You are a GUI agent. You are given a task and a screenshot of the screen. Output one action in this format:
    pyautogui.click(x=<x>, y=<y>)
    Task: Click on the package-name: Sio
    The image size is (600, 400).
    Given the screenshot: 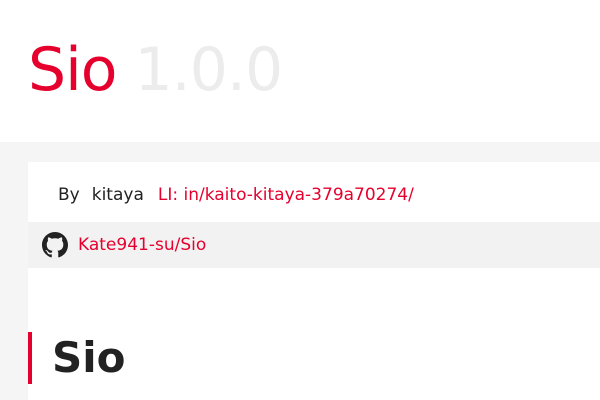 What is the action you would take?
    pyautogui.click(x=72, y=70)
    